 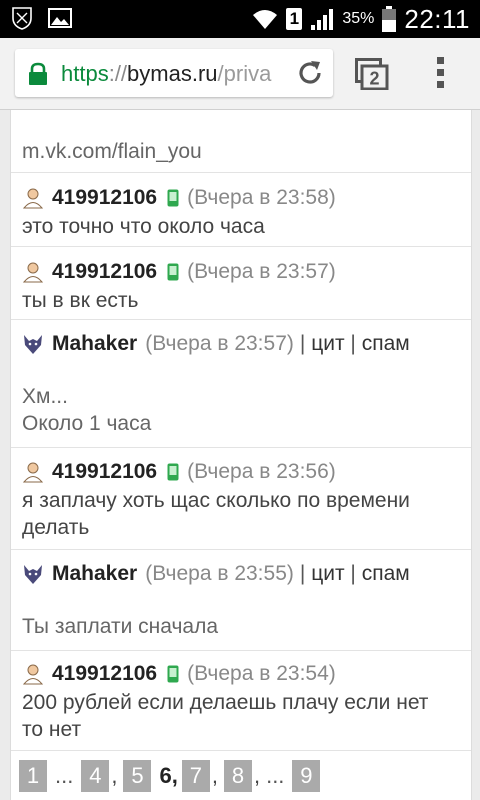 I want to click on overflow-menu-icon, so click(x=441, y=73).